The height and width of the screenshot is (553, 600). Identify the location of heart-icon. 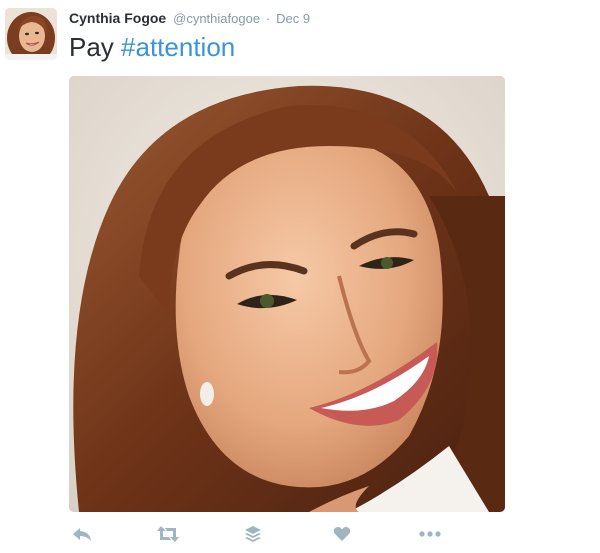
(342, 534).